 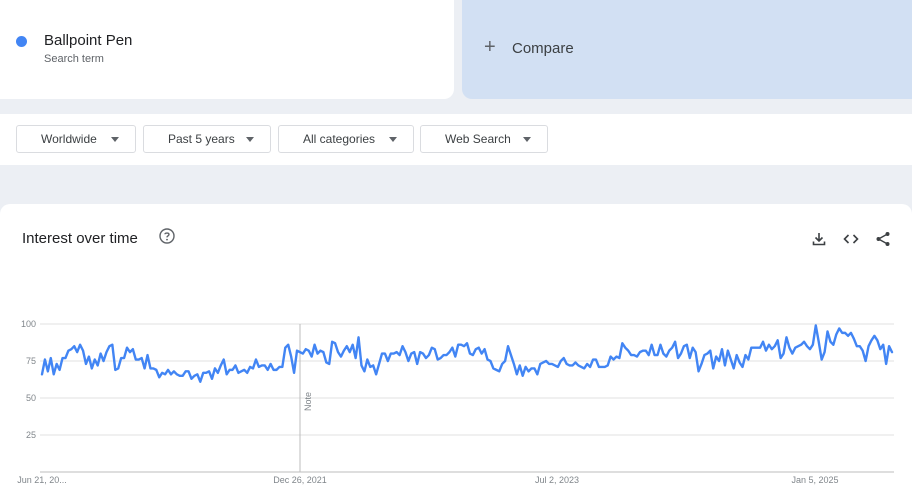 What do you see at coordinates (543, 48) in the screenshot?
I see `compare-label: Compare` at bounding box center [543, 48].